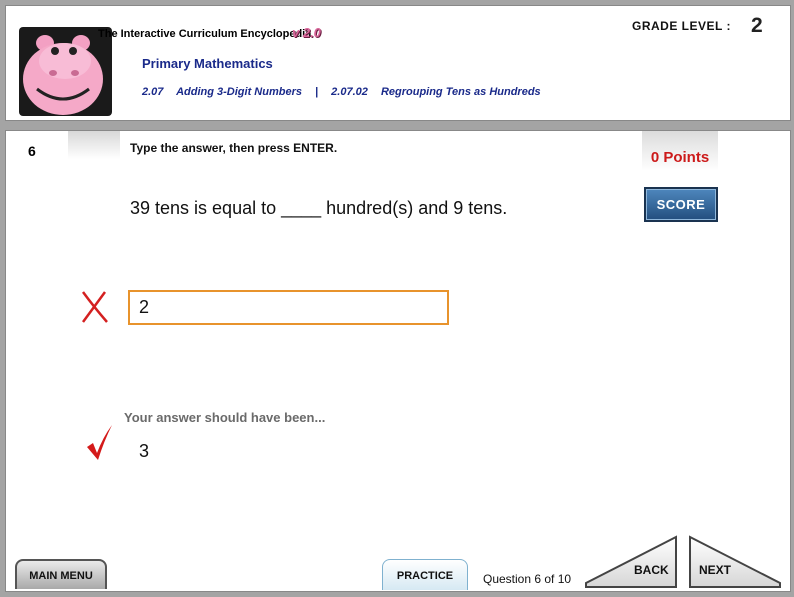 This screenshot has height=597, width=794. What do you see at coordinates (651, 570) in the screenshot?
I see `back-label: BACK` at bounding box center [651, 570].